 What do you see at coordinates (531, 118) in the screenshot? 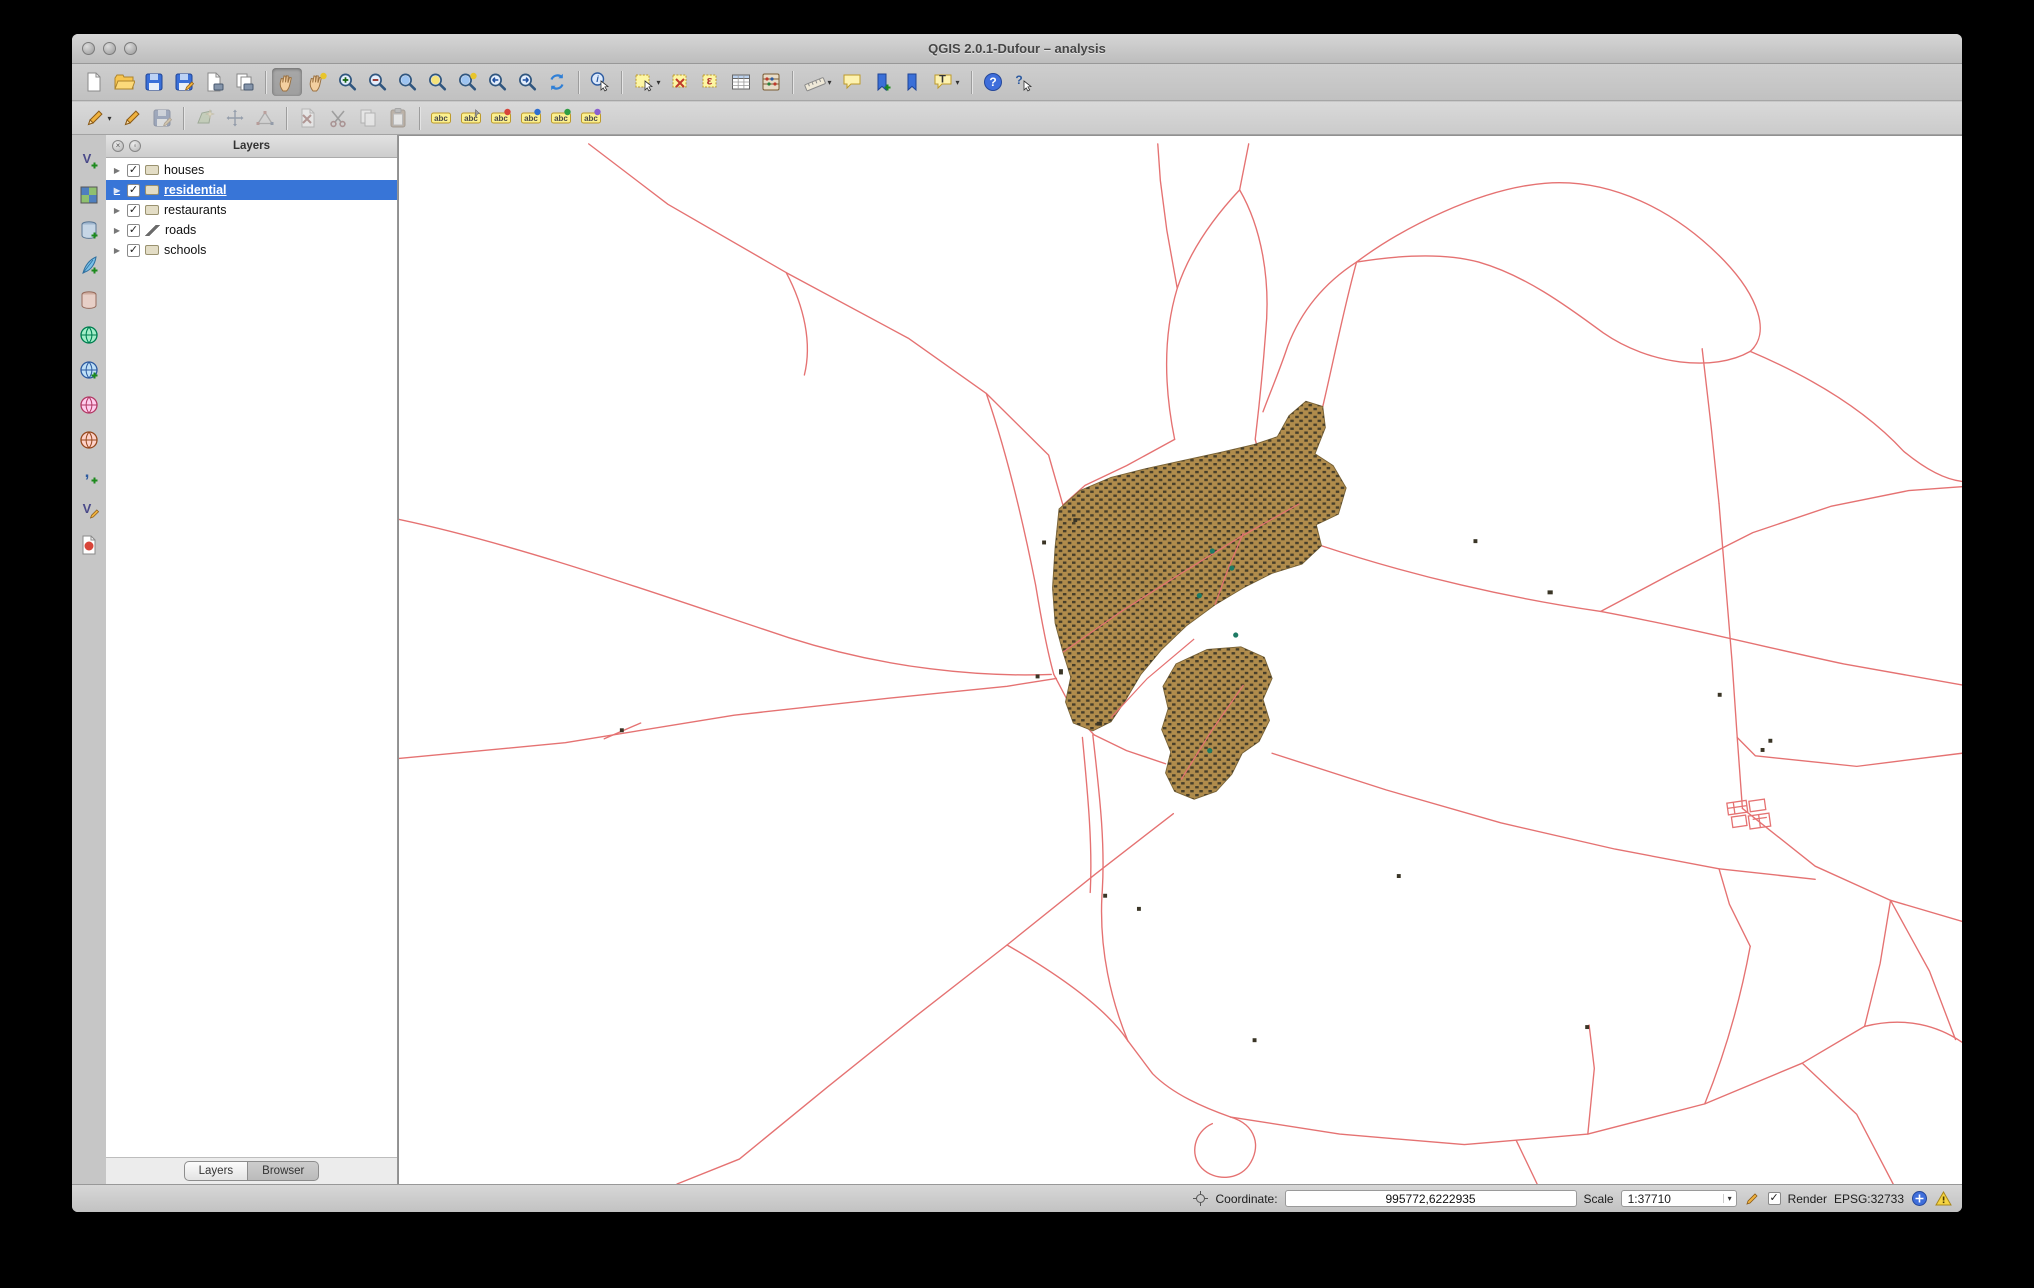
I see `label-move-button: abc` at bounding box center [531, 118].